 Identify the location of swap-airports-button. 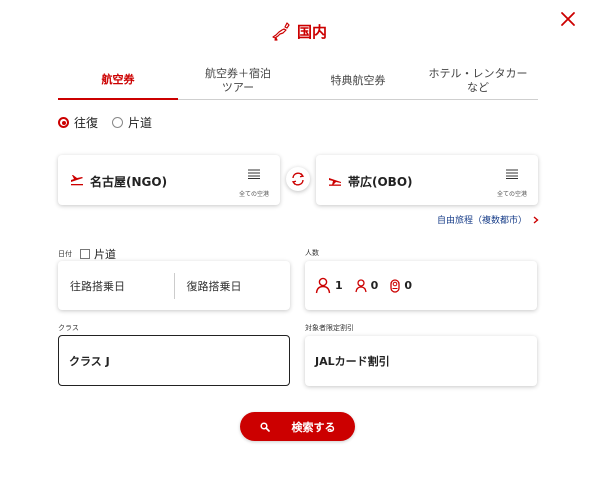
(298, 179).